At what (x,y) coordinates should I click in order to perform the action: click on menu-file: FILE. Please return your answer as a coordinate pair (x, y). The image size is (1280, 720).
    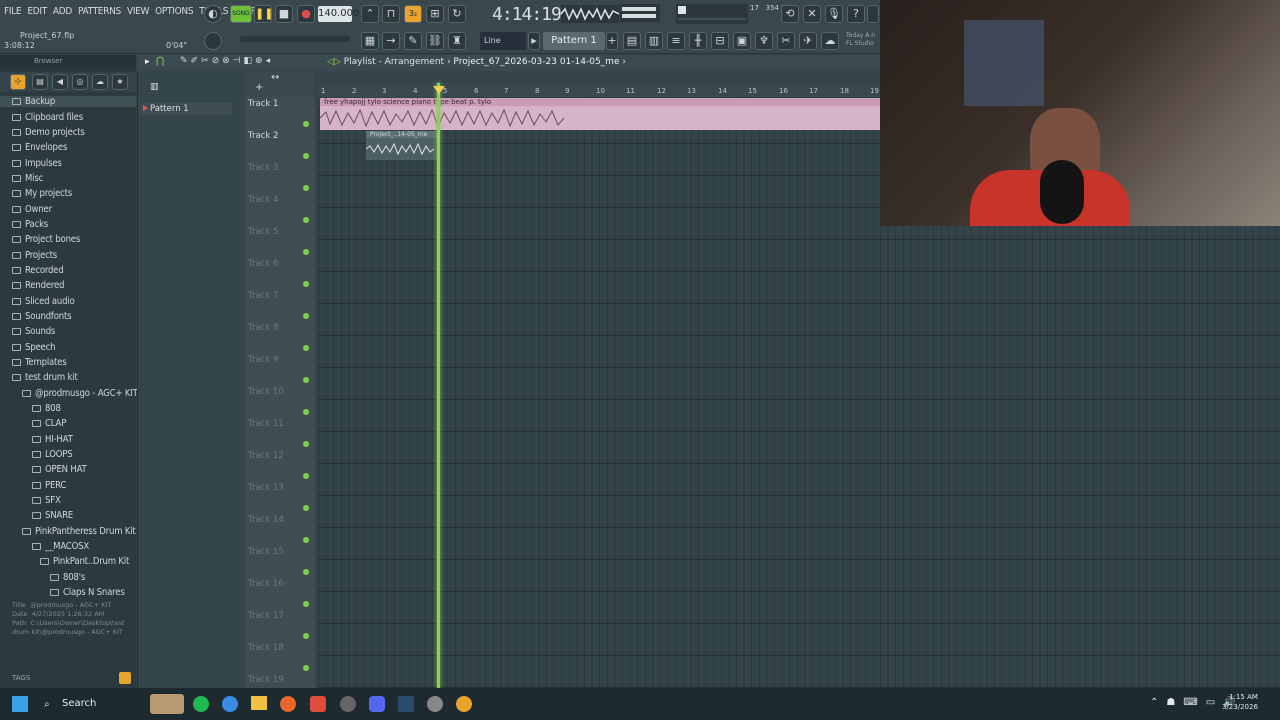
    Looking at the image, I should click on (13, 11).